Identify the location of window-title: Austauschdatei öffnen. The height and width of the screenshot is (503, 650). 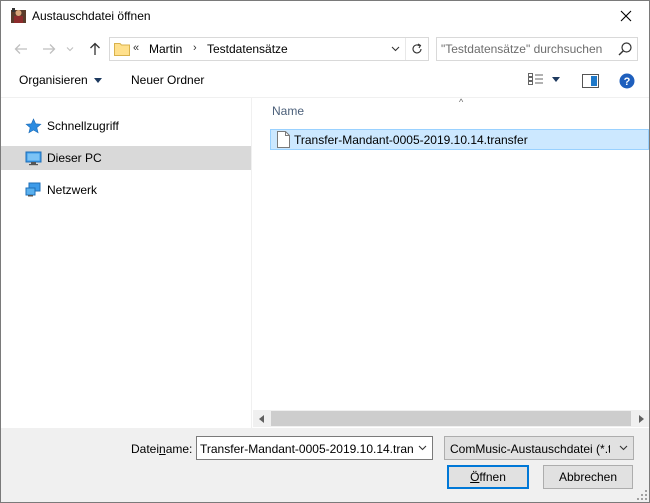
(91, 16).